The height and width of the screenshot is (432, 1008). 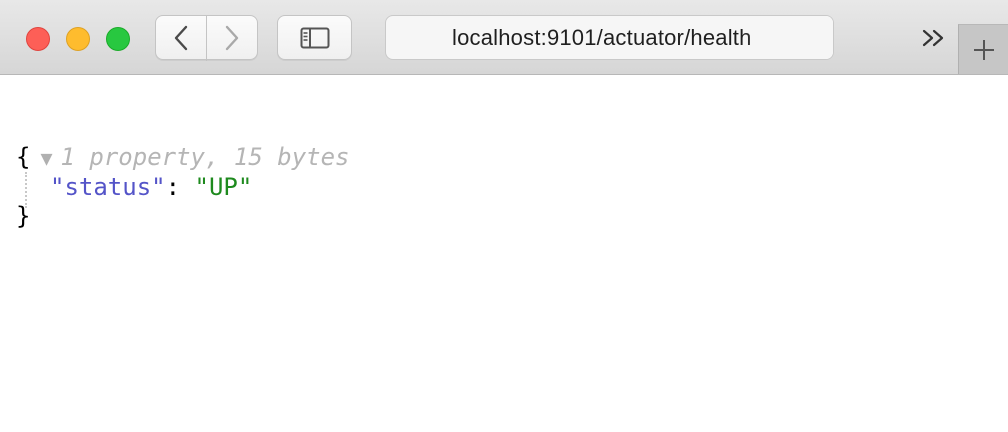 What do you see at coordinates (118, 39) in the screenshot?
I see `maximize-window-icon` at bounding box center [118, 39].